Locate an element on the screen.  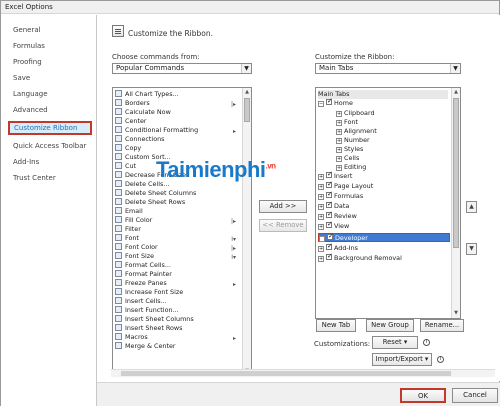
tree-item-review: +Review is located at coordinates (337, 215).